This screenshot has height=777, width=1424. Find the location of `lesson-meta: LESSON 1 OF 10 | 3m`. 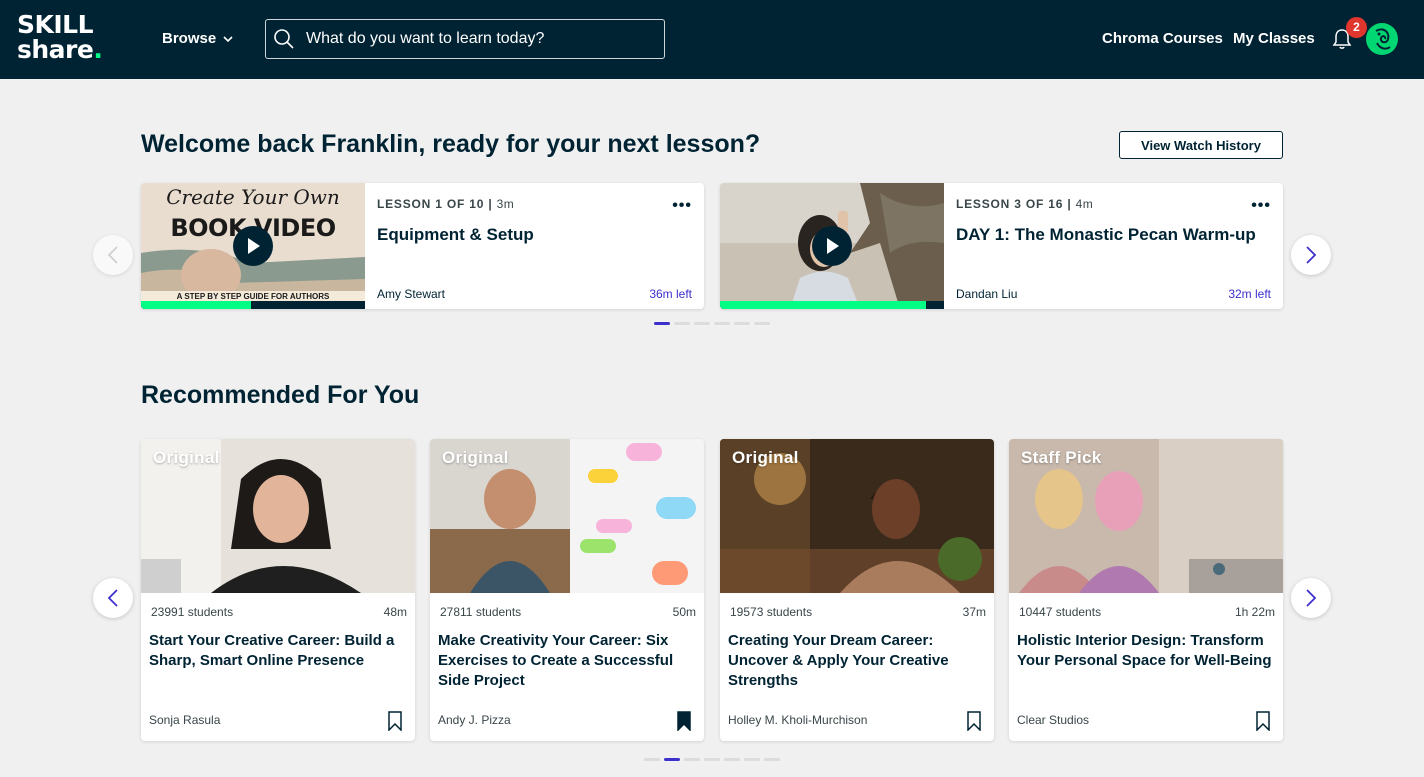

lesson-meta: LESSON 1 OF 10 | 3m is located at coordinates (446, 204).